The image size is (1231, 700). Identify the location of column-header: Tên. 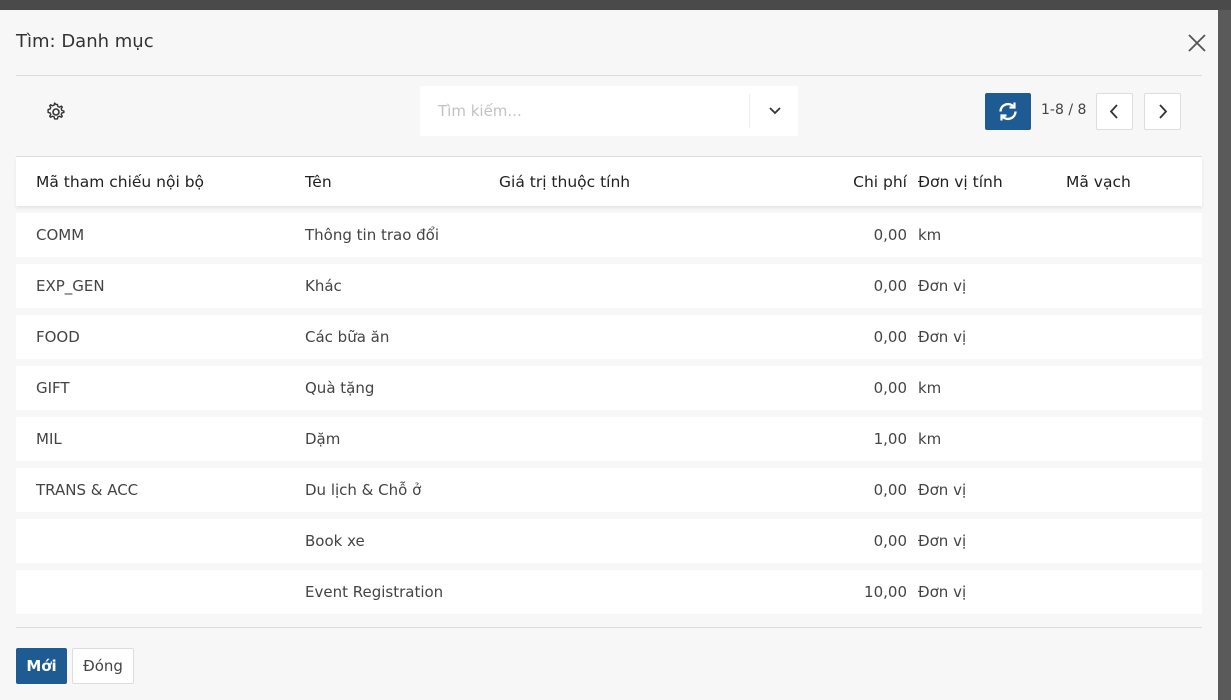
(318, 182).